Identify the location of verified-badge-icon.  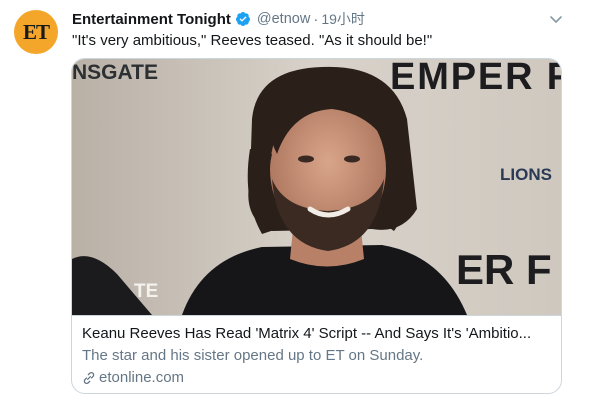
(242, 19).